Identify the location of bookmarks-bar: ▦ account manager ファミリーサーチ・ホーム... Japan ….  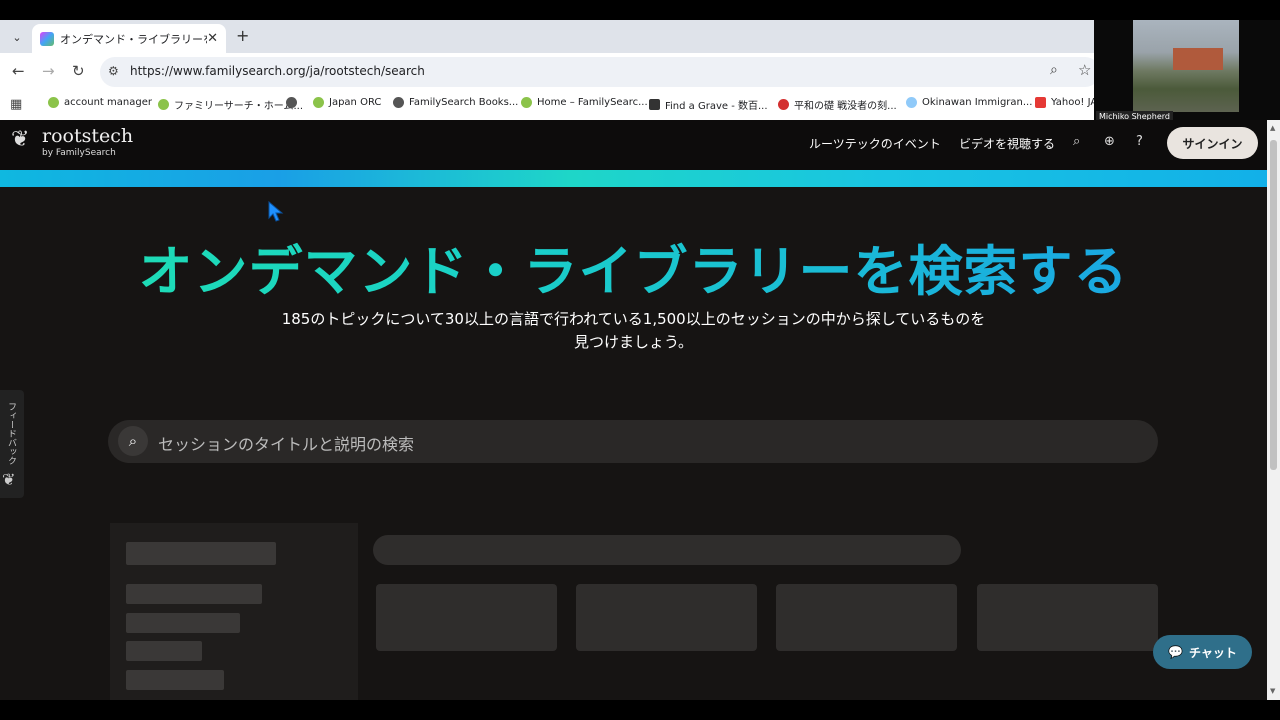
(548, 106).